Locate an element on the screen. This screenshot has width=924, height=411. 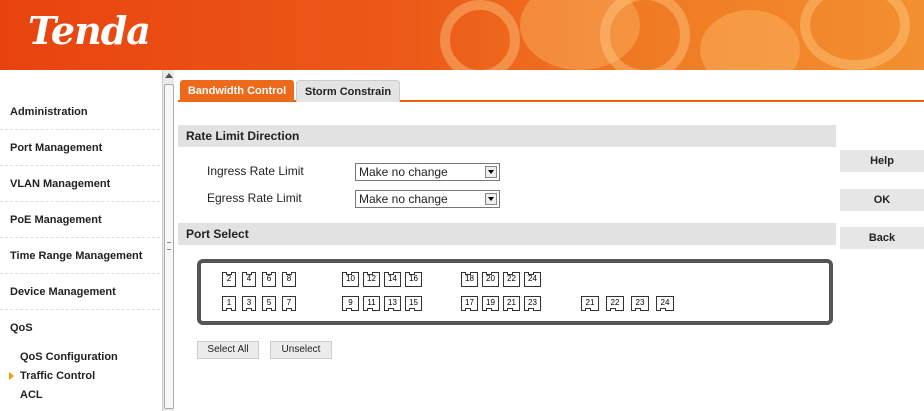
port-13: 13 is located at coordinates (392, 303).